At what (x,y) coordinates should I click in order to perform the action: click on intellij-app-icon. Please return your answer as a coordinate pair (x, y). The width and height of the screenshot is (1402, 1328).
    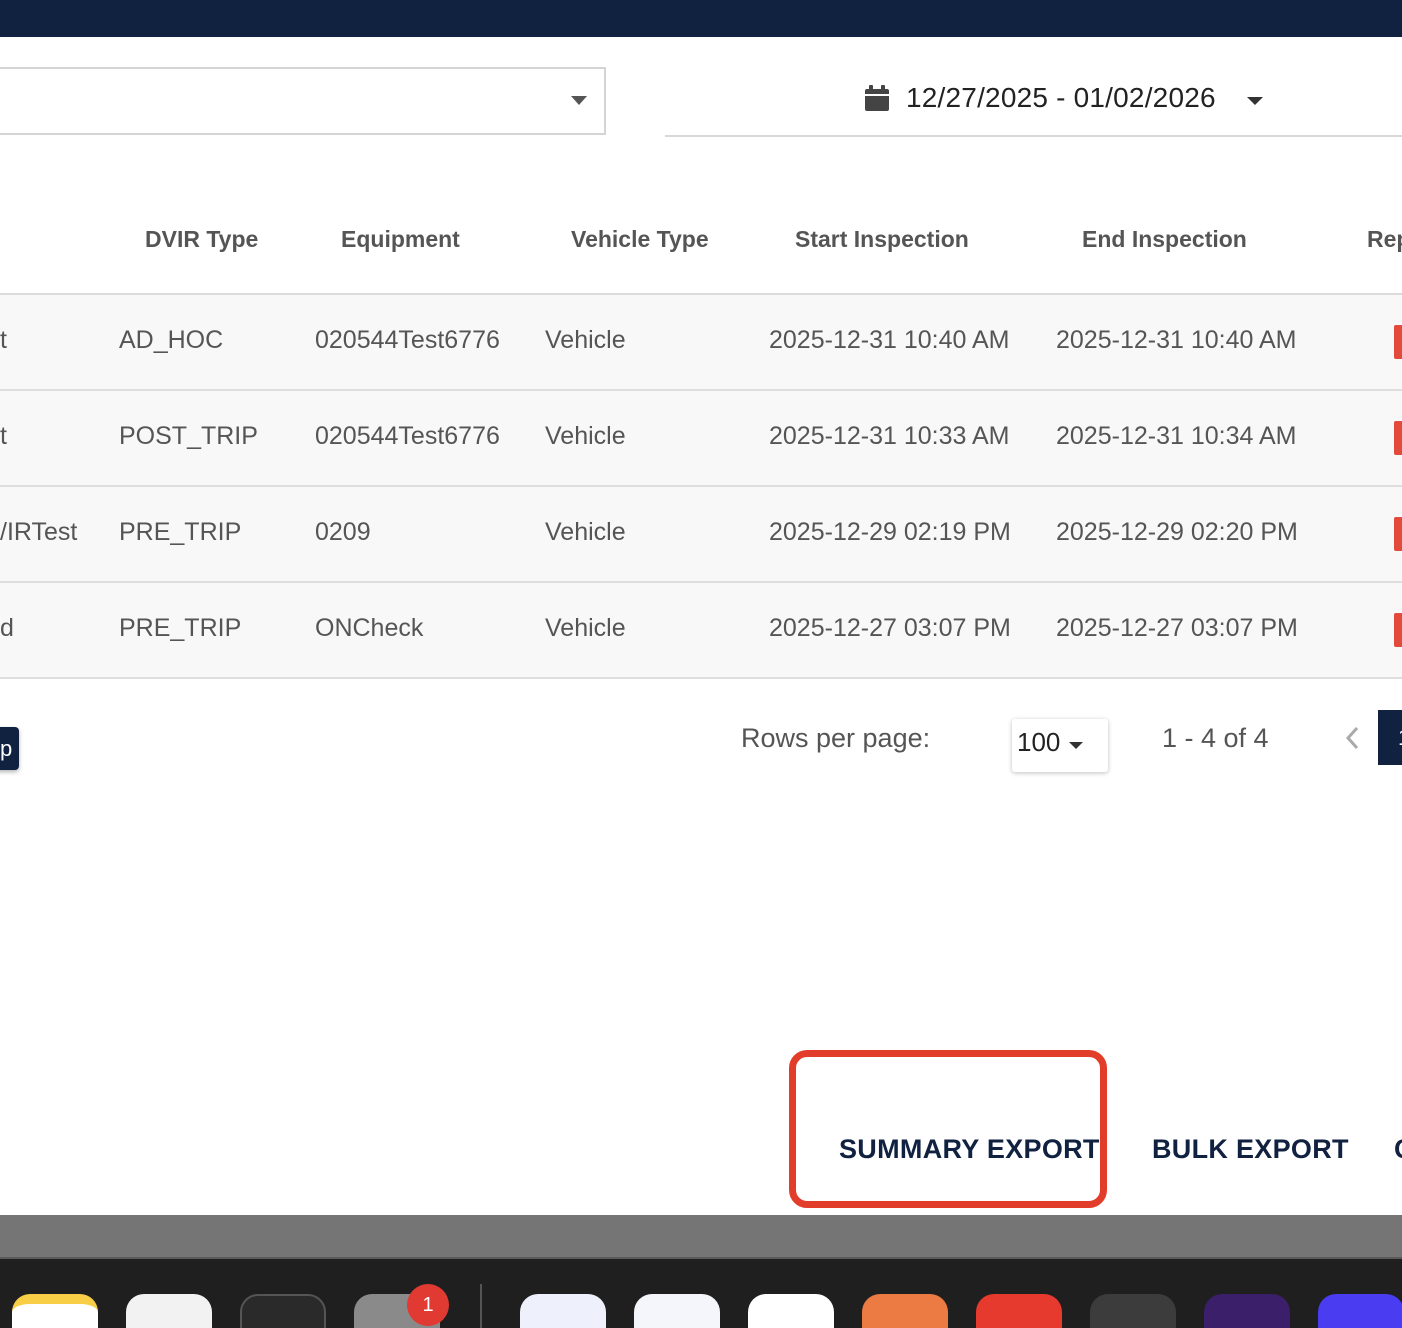
    Looking at the image, I should click on (1360, 1311).